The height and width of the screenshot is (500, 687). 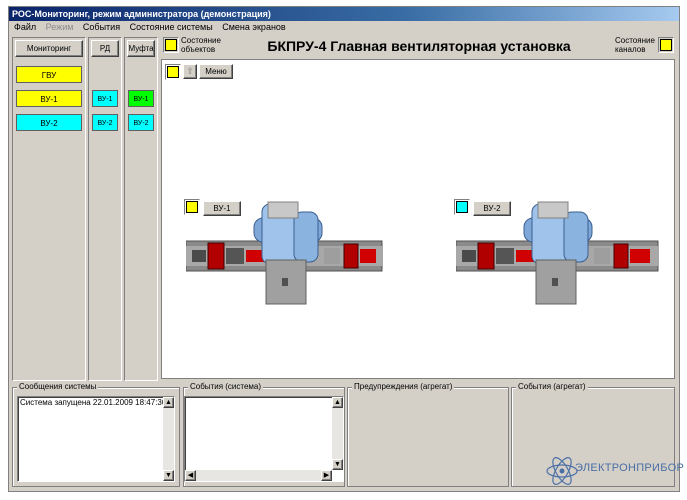 I want to click on monitoring-header: Мониторинг, so click(x=49, y=48).